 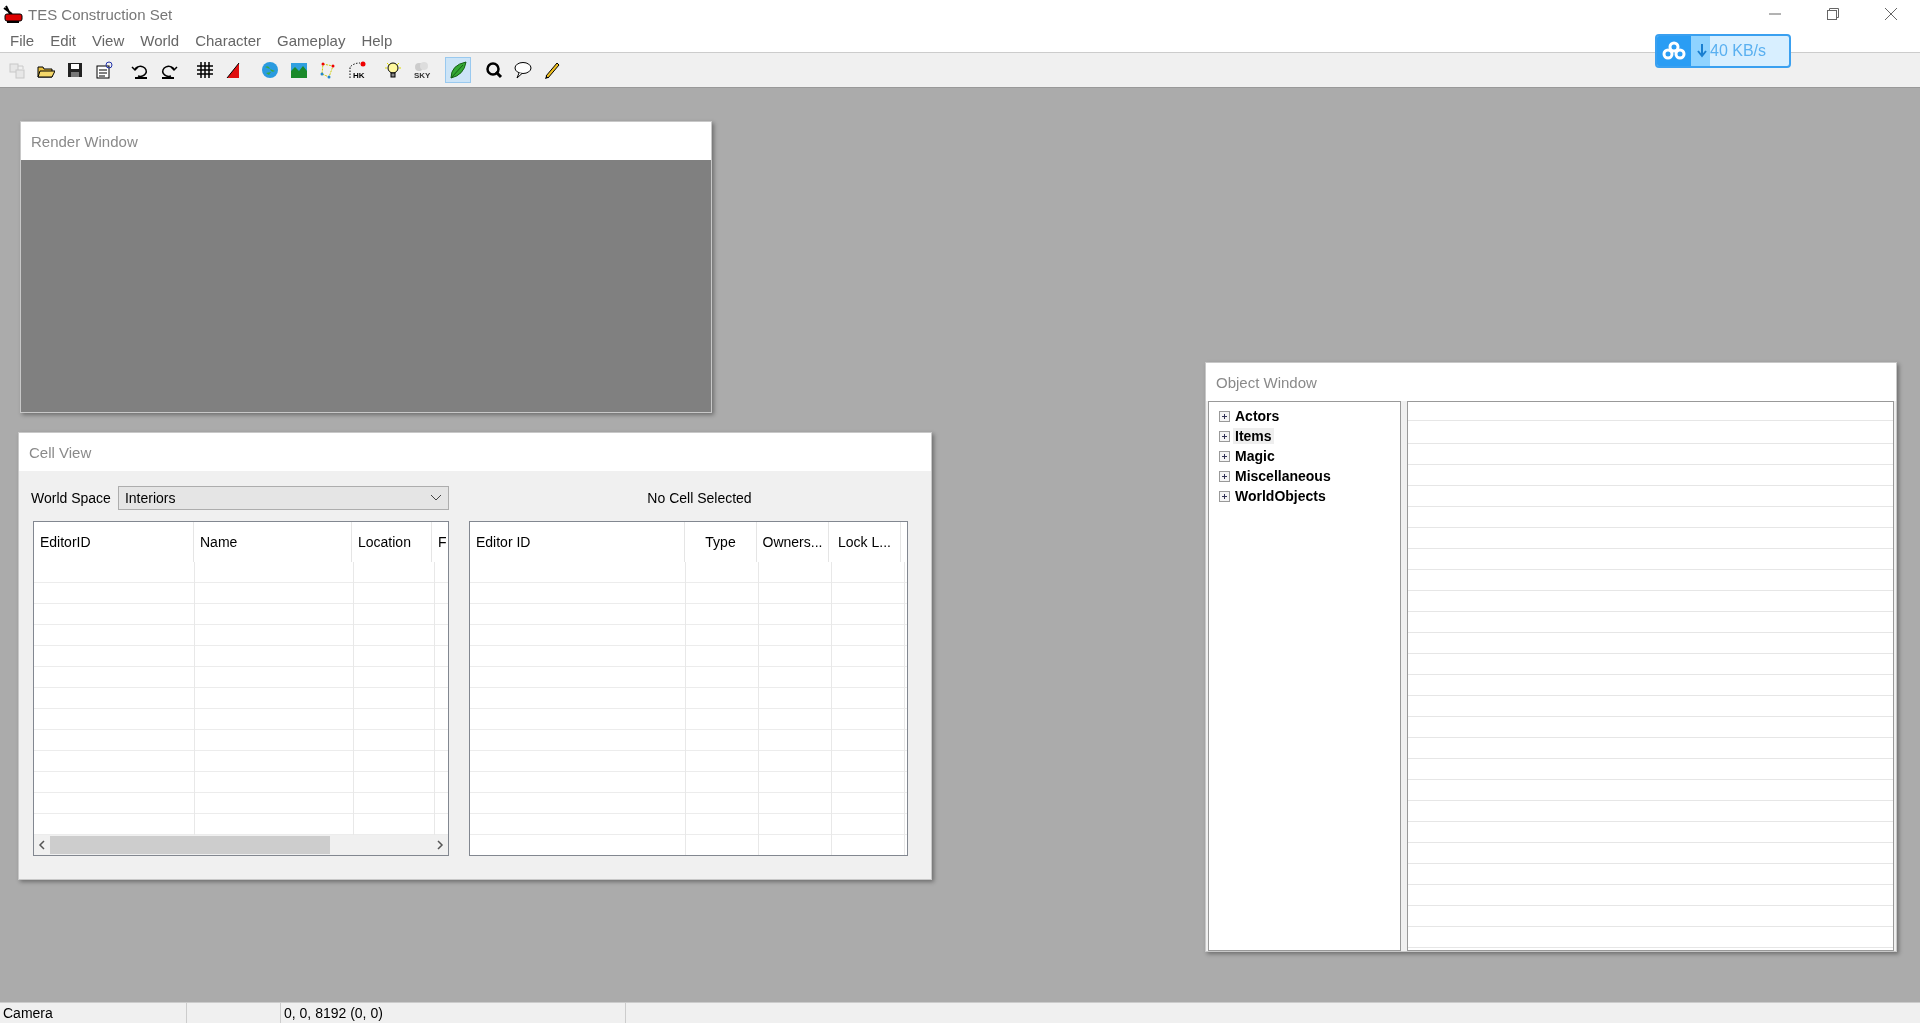 What do you see at coordinates (22, 40) in the screenshot?
I see `menu-item: File` at bounding box center [22, 40].